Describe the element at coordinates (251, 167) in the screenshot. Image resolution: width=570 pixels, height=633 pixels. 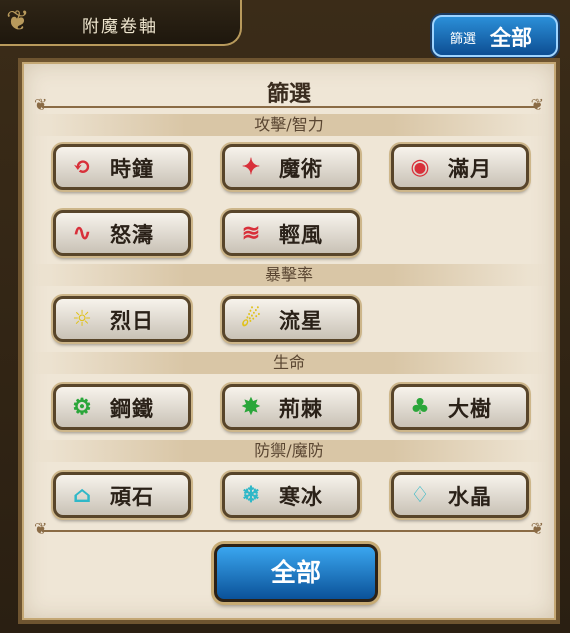
I see `magic-star-icon: ✦` at that location.